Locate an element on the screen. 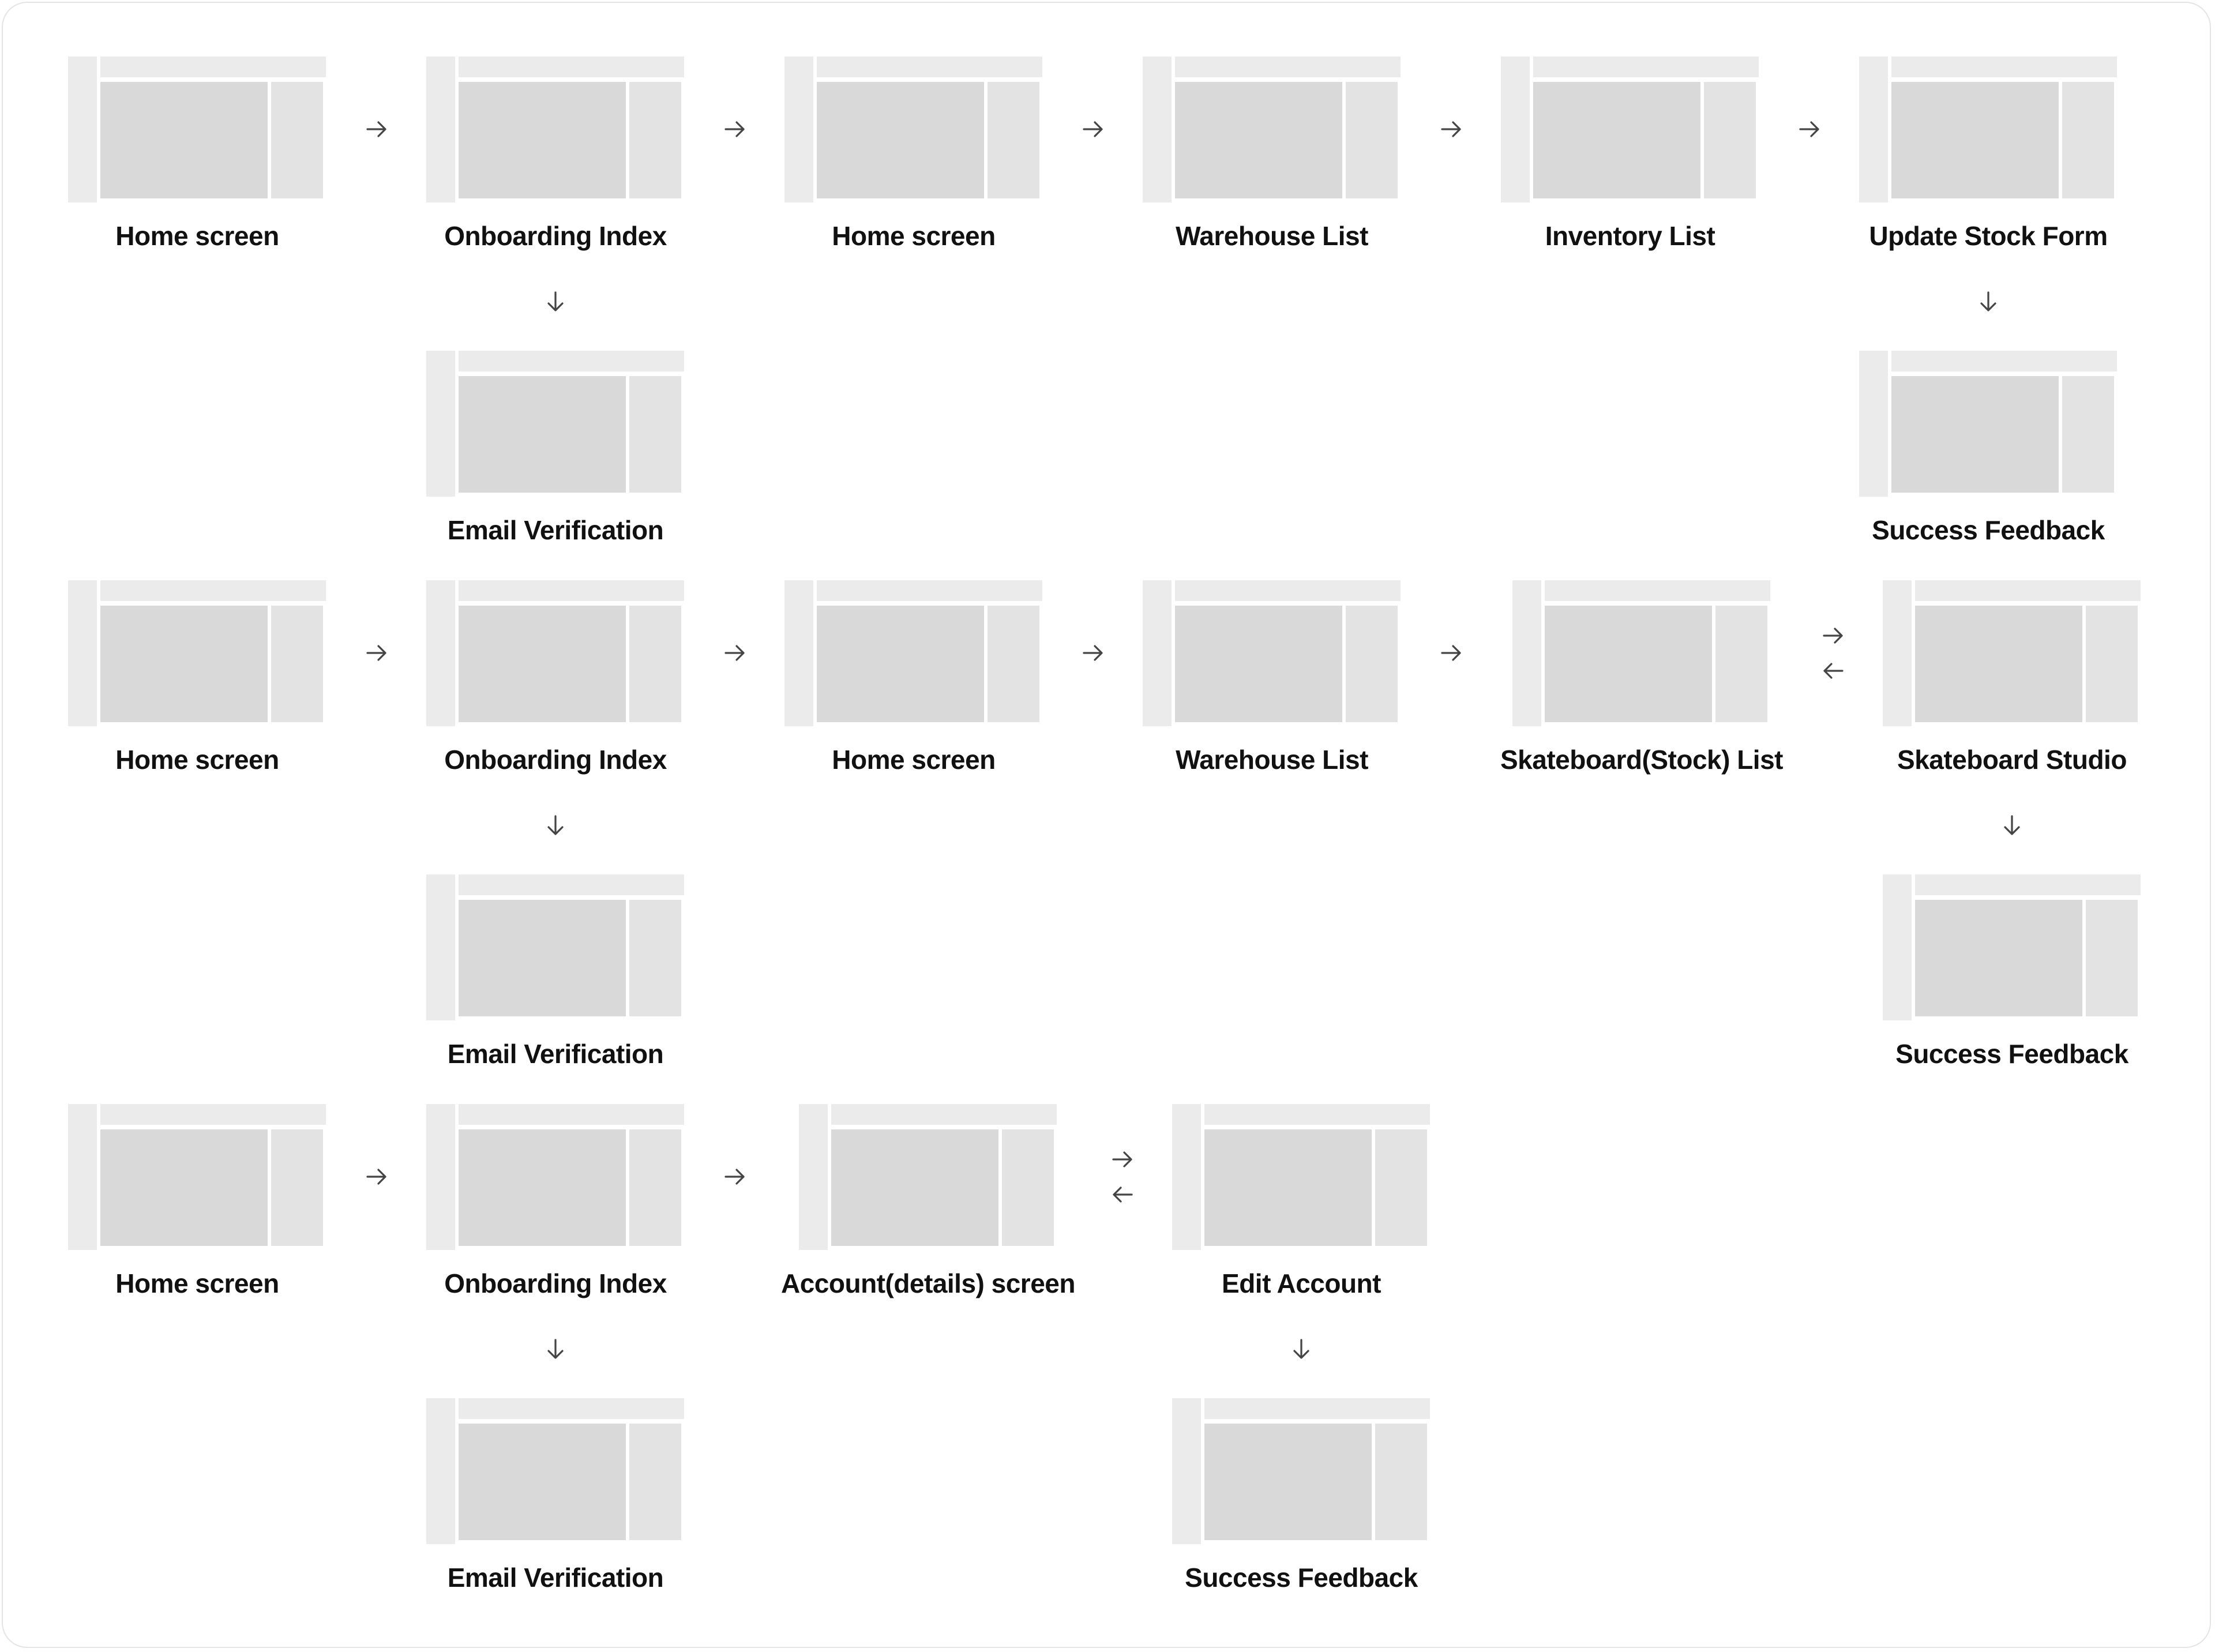 This screenshot has width=2215, height=1652. screen-label: Update Stock Form is located at coordinates (1988, 236).